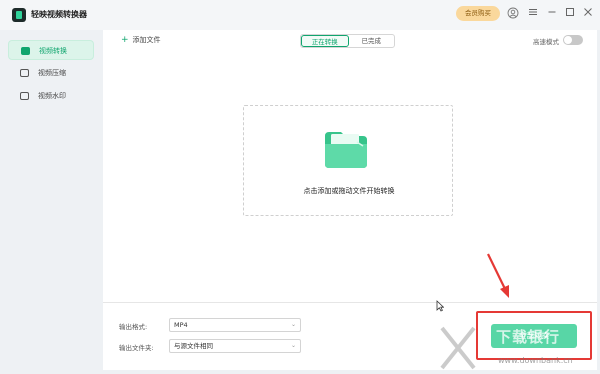  I want to click on dropzone-hint: 点击添加或拖动文件开始转换, so click(349, 191).